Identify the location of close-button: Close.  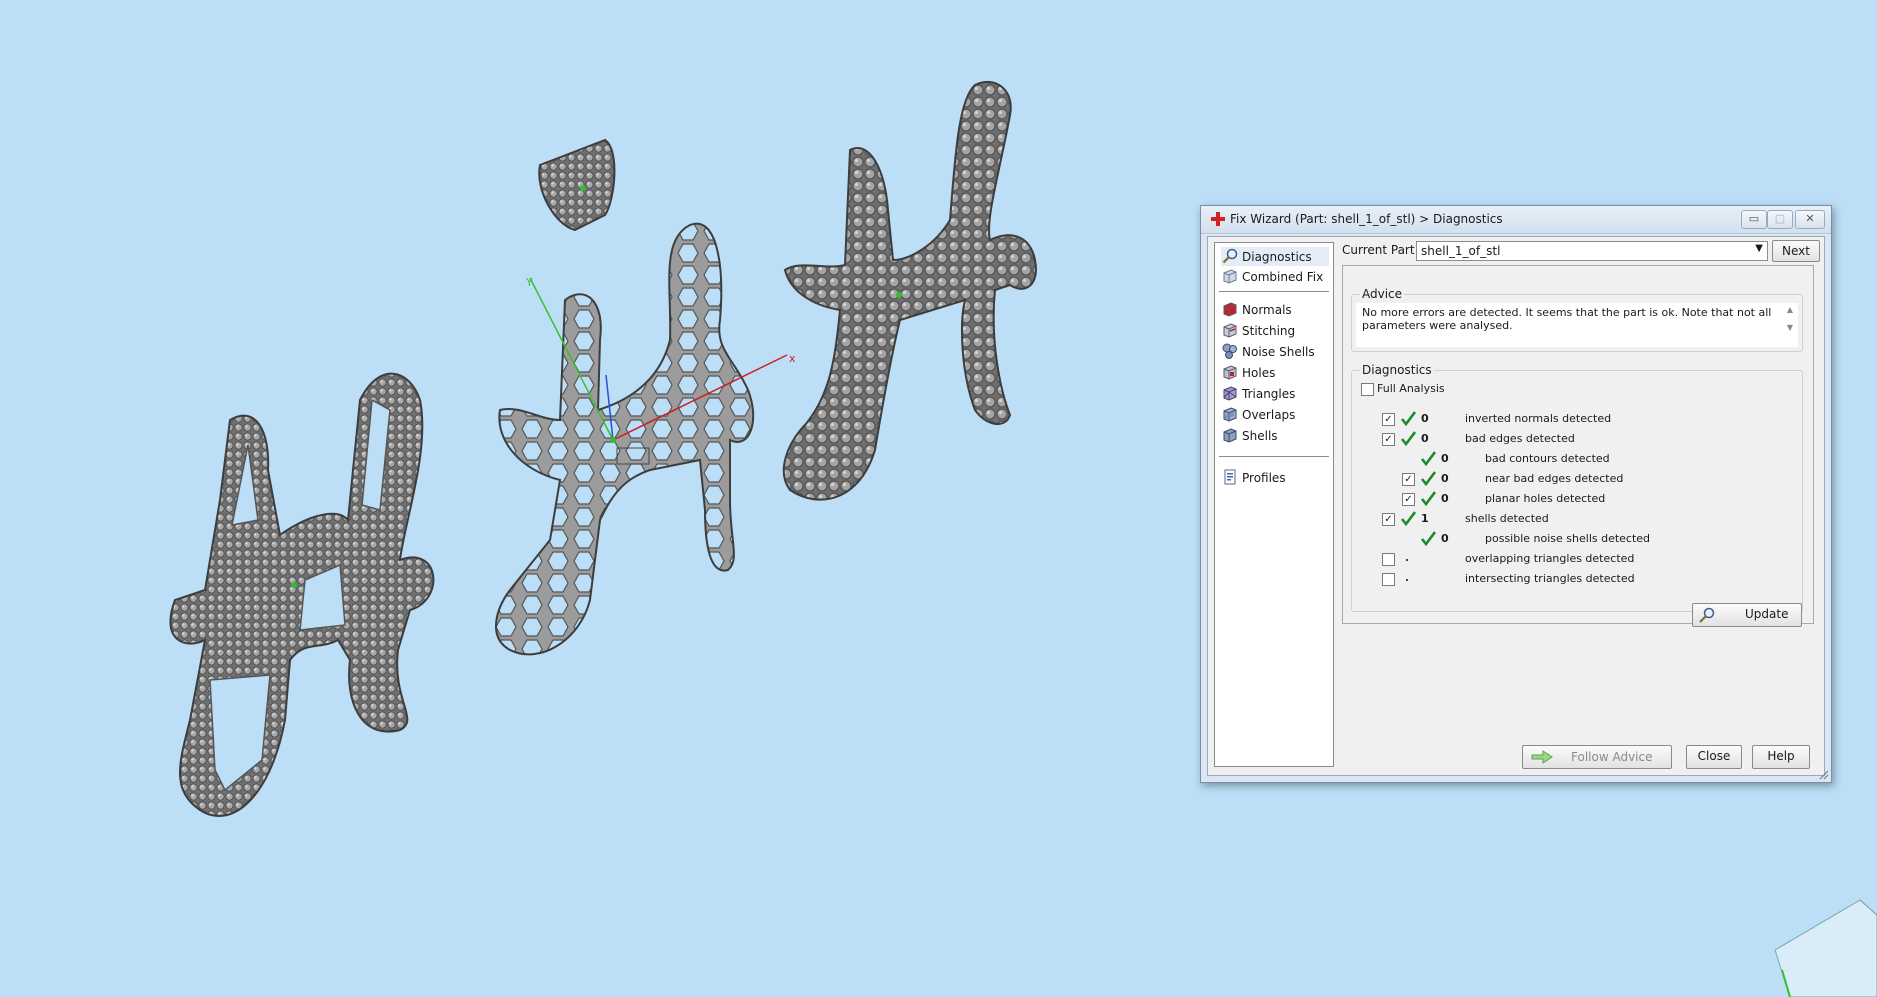
(1714, 757).